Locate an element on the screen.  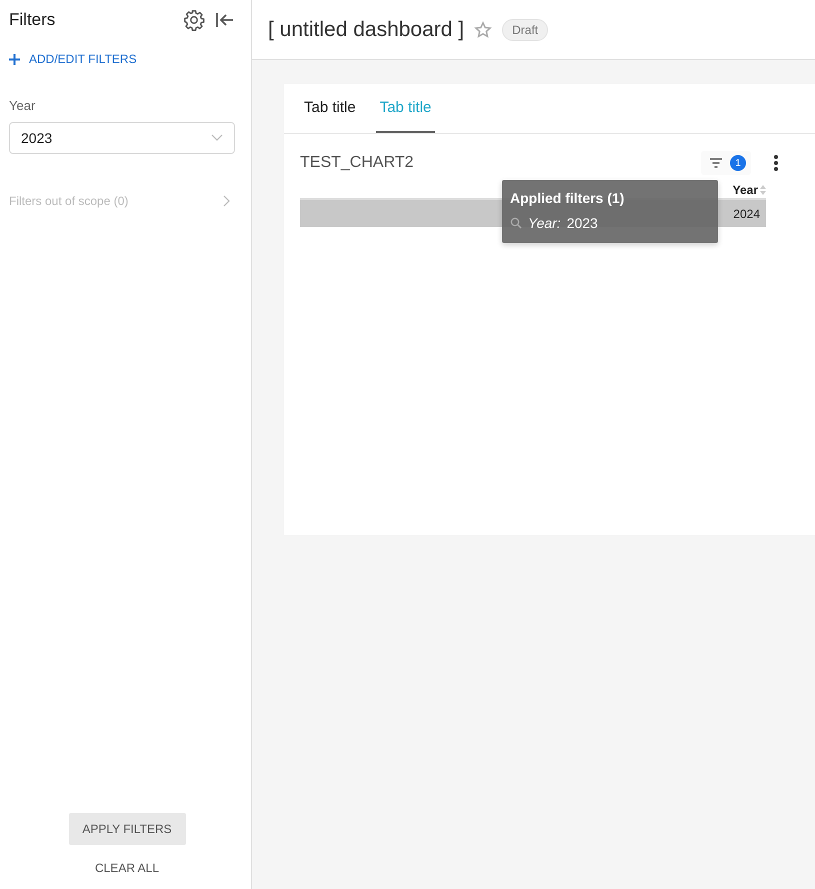
tab: Tab title is located at coordinates (330, 108).